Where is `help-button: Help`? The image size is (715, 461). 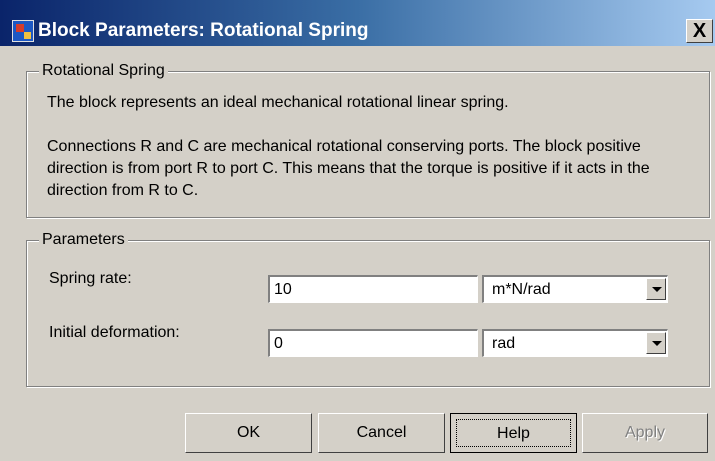 help-button: Help is located at coordinates (513, 433).